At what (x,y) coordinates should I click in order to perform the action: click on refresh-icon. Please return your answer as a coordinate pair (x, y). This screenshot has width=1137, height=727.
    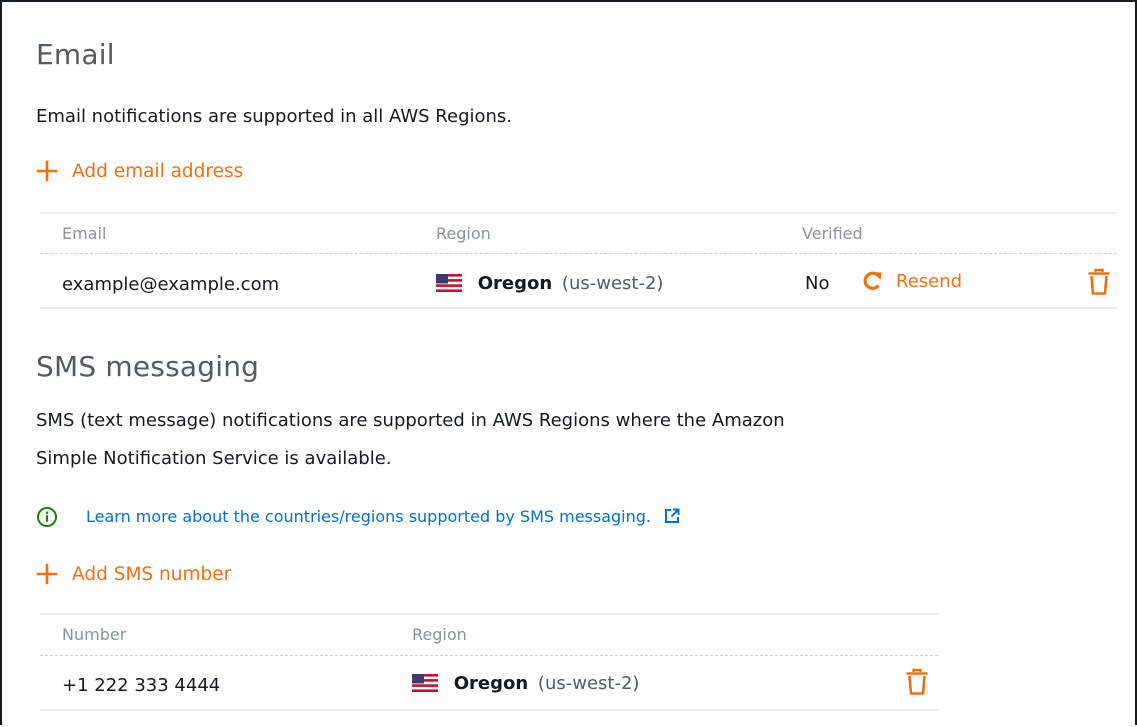
    Looking at the image, I should click on (872, 280).